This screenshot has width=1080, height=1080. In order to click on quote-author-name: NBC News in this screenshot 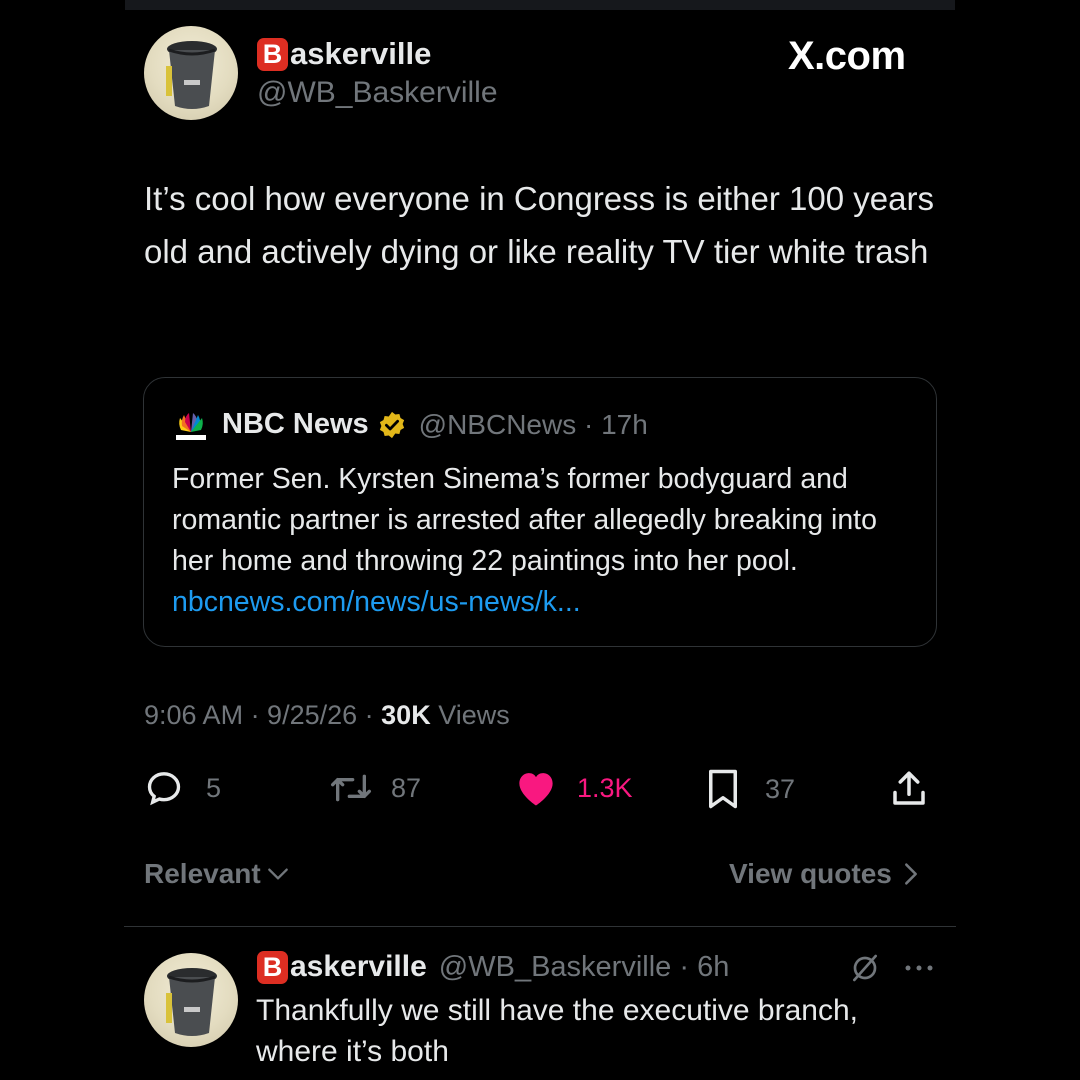, I will do `click(295, 424)`.